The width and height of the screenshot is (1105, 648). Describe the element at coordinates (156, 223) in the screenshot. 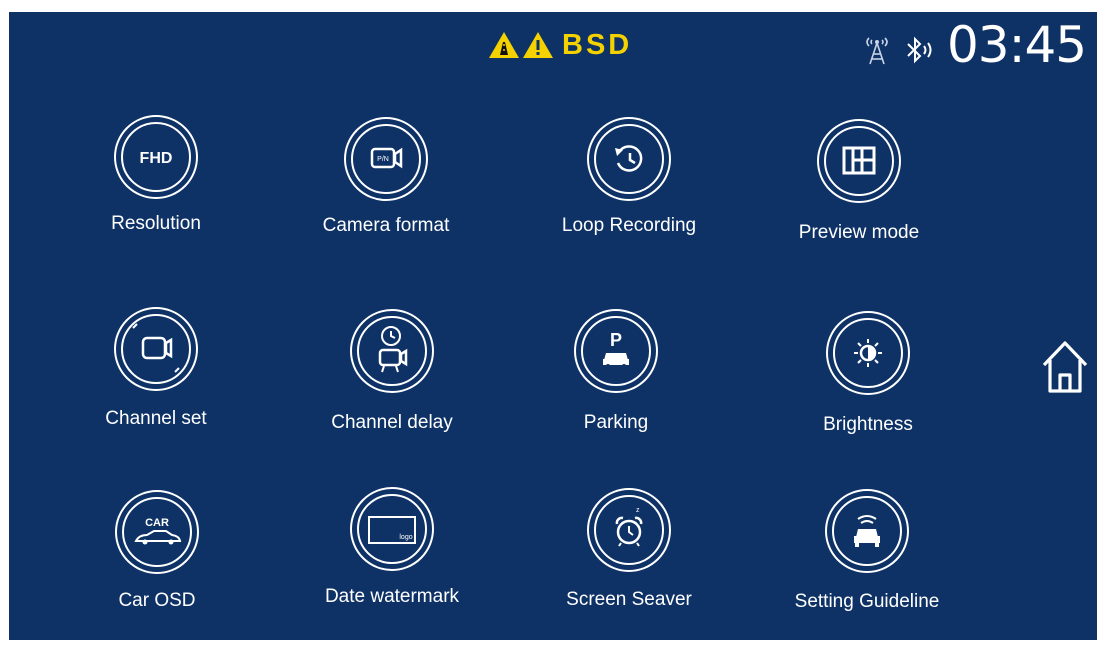

I see `menu-item-label: Resolution` at that location.